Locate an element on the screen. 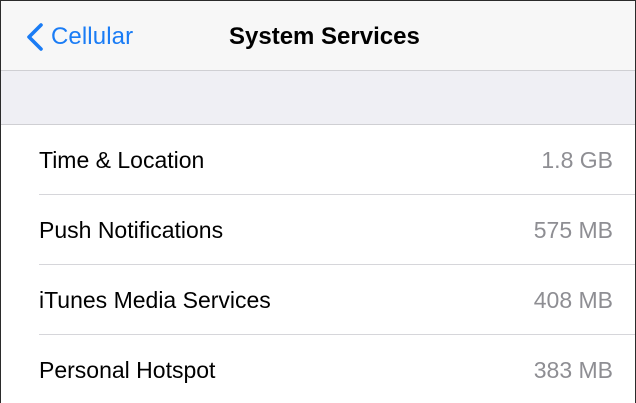 This screenshot has width=636, height=403. data-usage-value: 408 MB is located at coordinates (573, 299).